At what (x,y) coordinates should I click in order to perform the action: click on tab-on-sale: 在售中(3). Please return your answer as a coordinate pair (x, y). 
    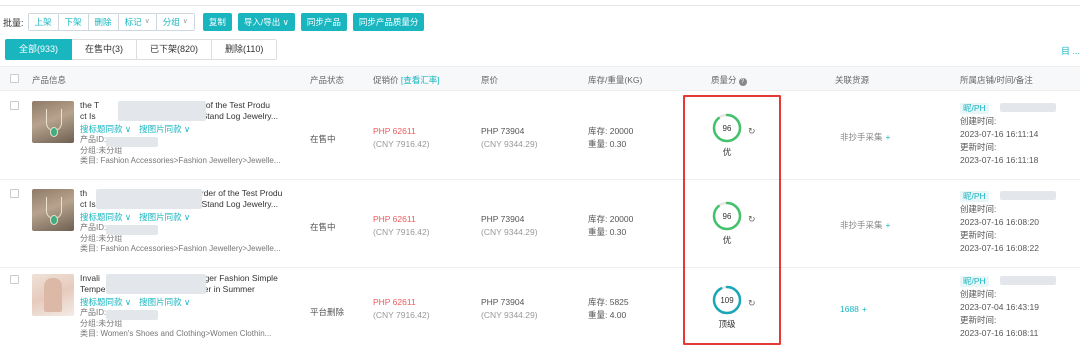
    Looking at the image, I should click on (105, 49).